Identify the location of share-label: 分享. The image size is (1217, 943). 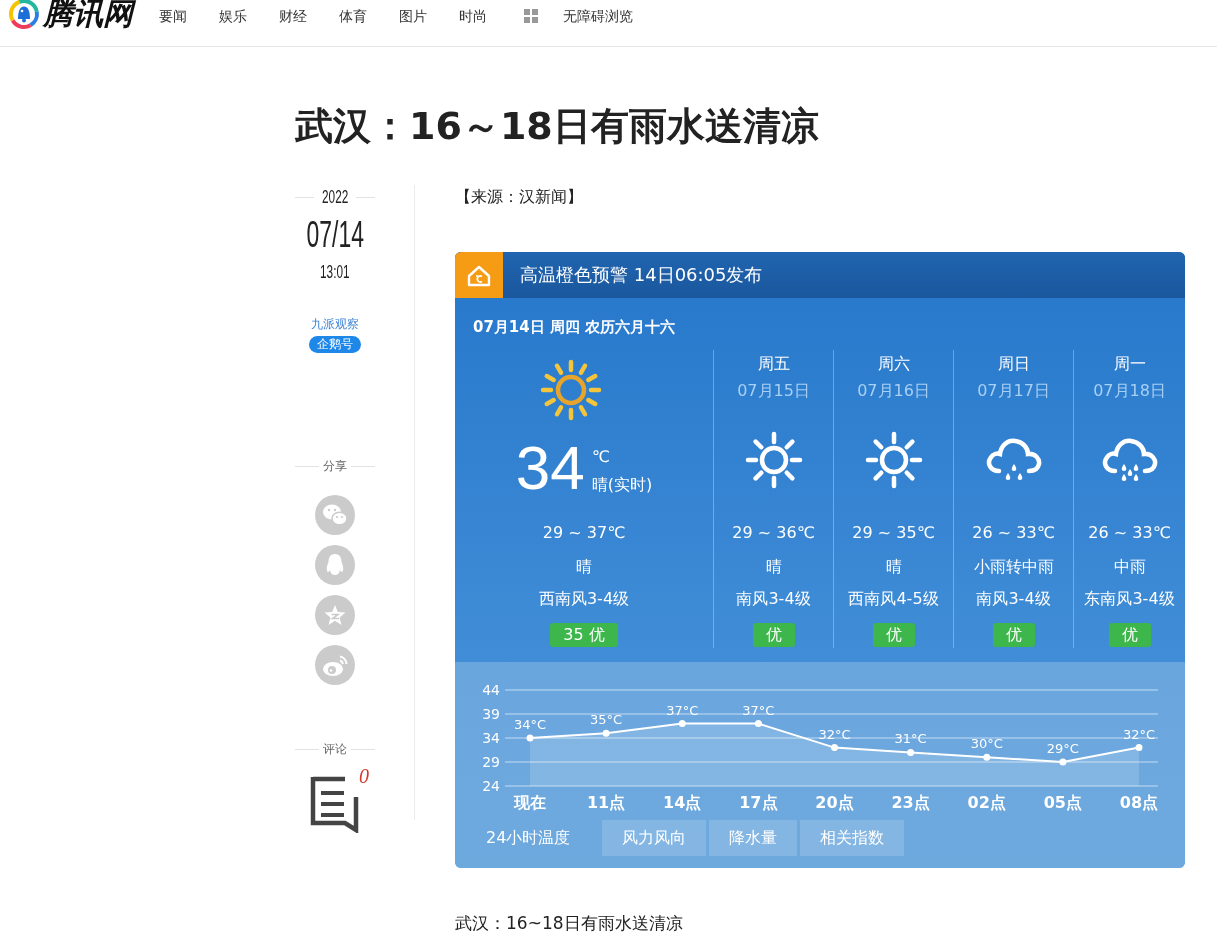
(335, 466).